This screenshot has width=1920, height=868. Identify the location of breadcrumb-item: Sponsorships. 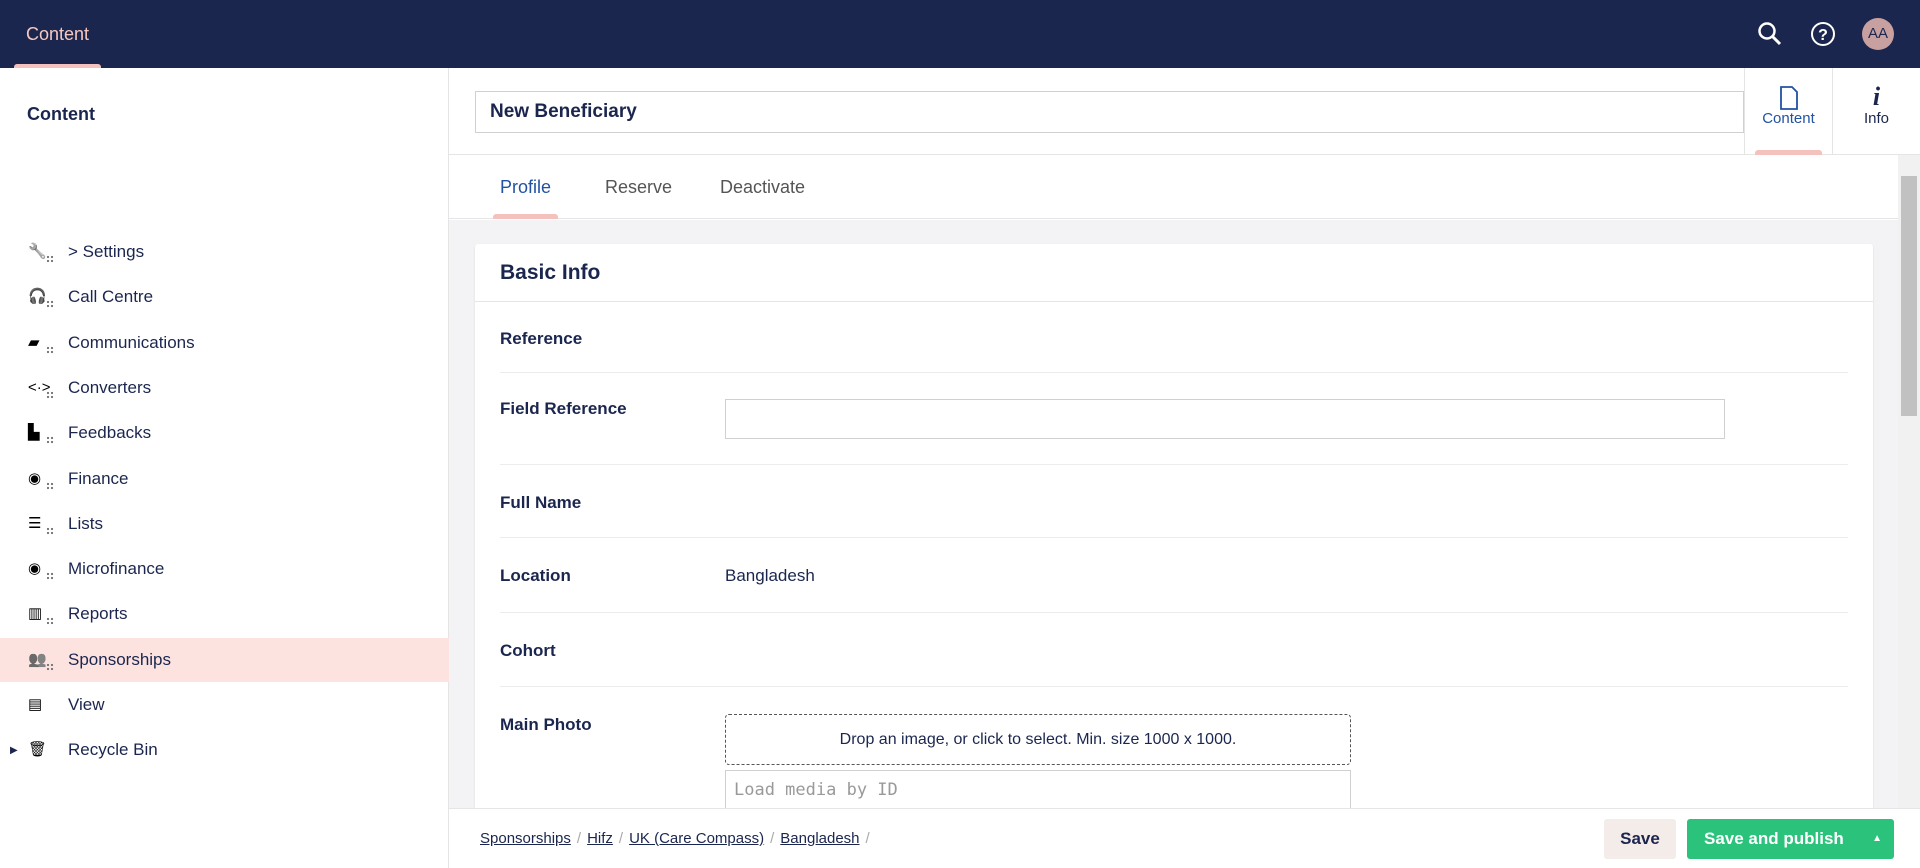
(525, 838).